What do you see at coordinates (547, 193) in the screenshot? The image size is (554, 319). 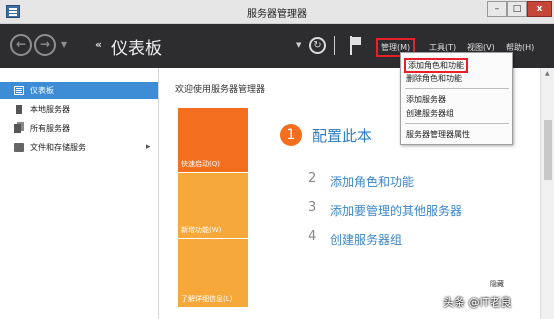 I see `vertical-scrollbar: ▲` at bounding box center [547, 193].